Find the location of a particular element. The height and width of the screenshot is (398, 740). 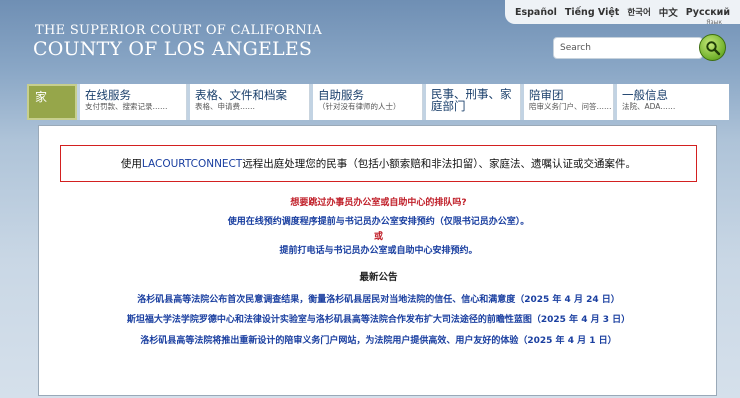

lacourtconnect-link: LACOURTCONNECT is located at coordinates (192, 164).